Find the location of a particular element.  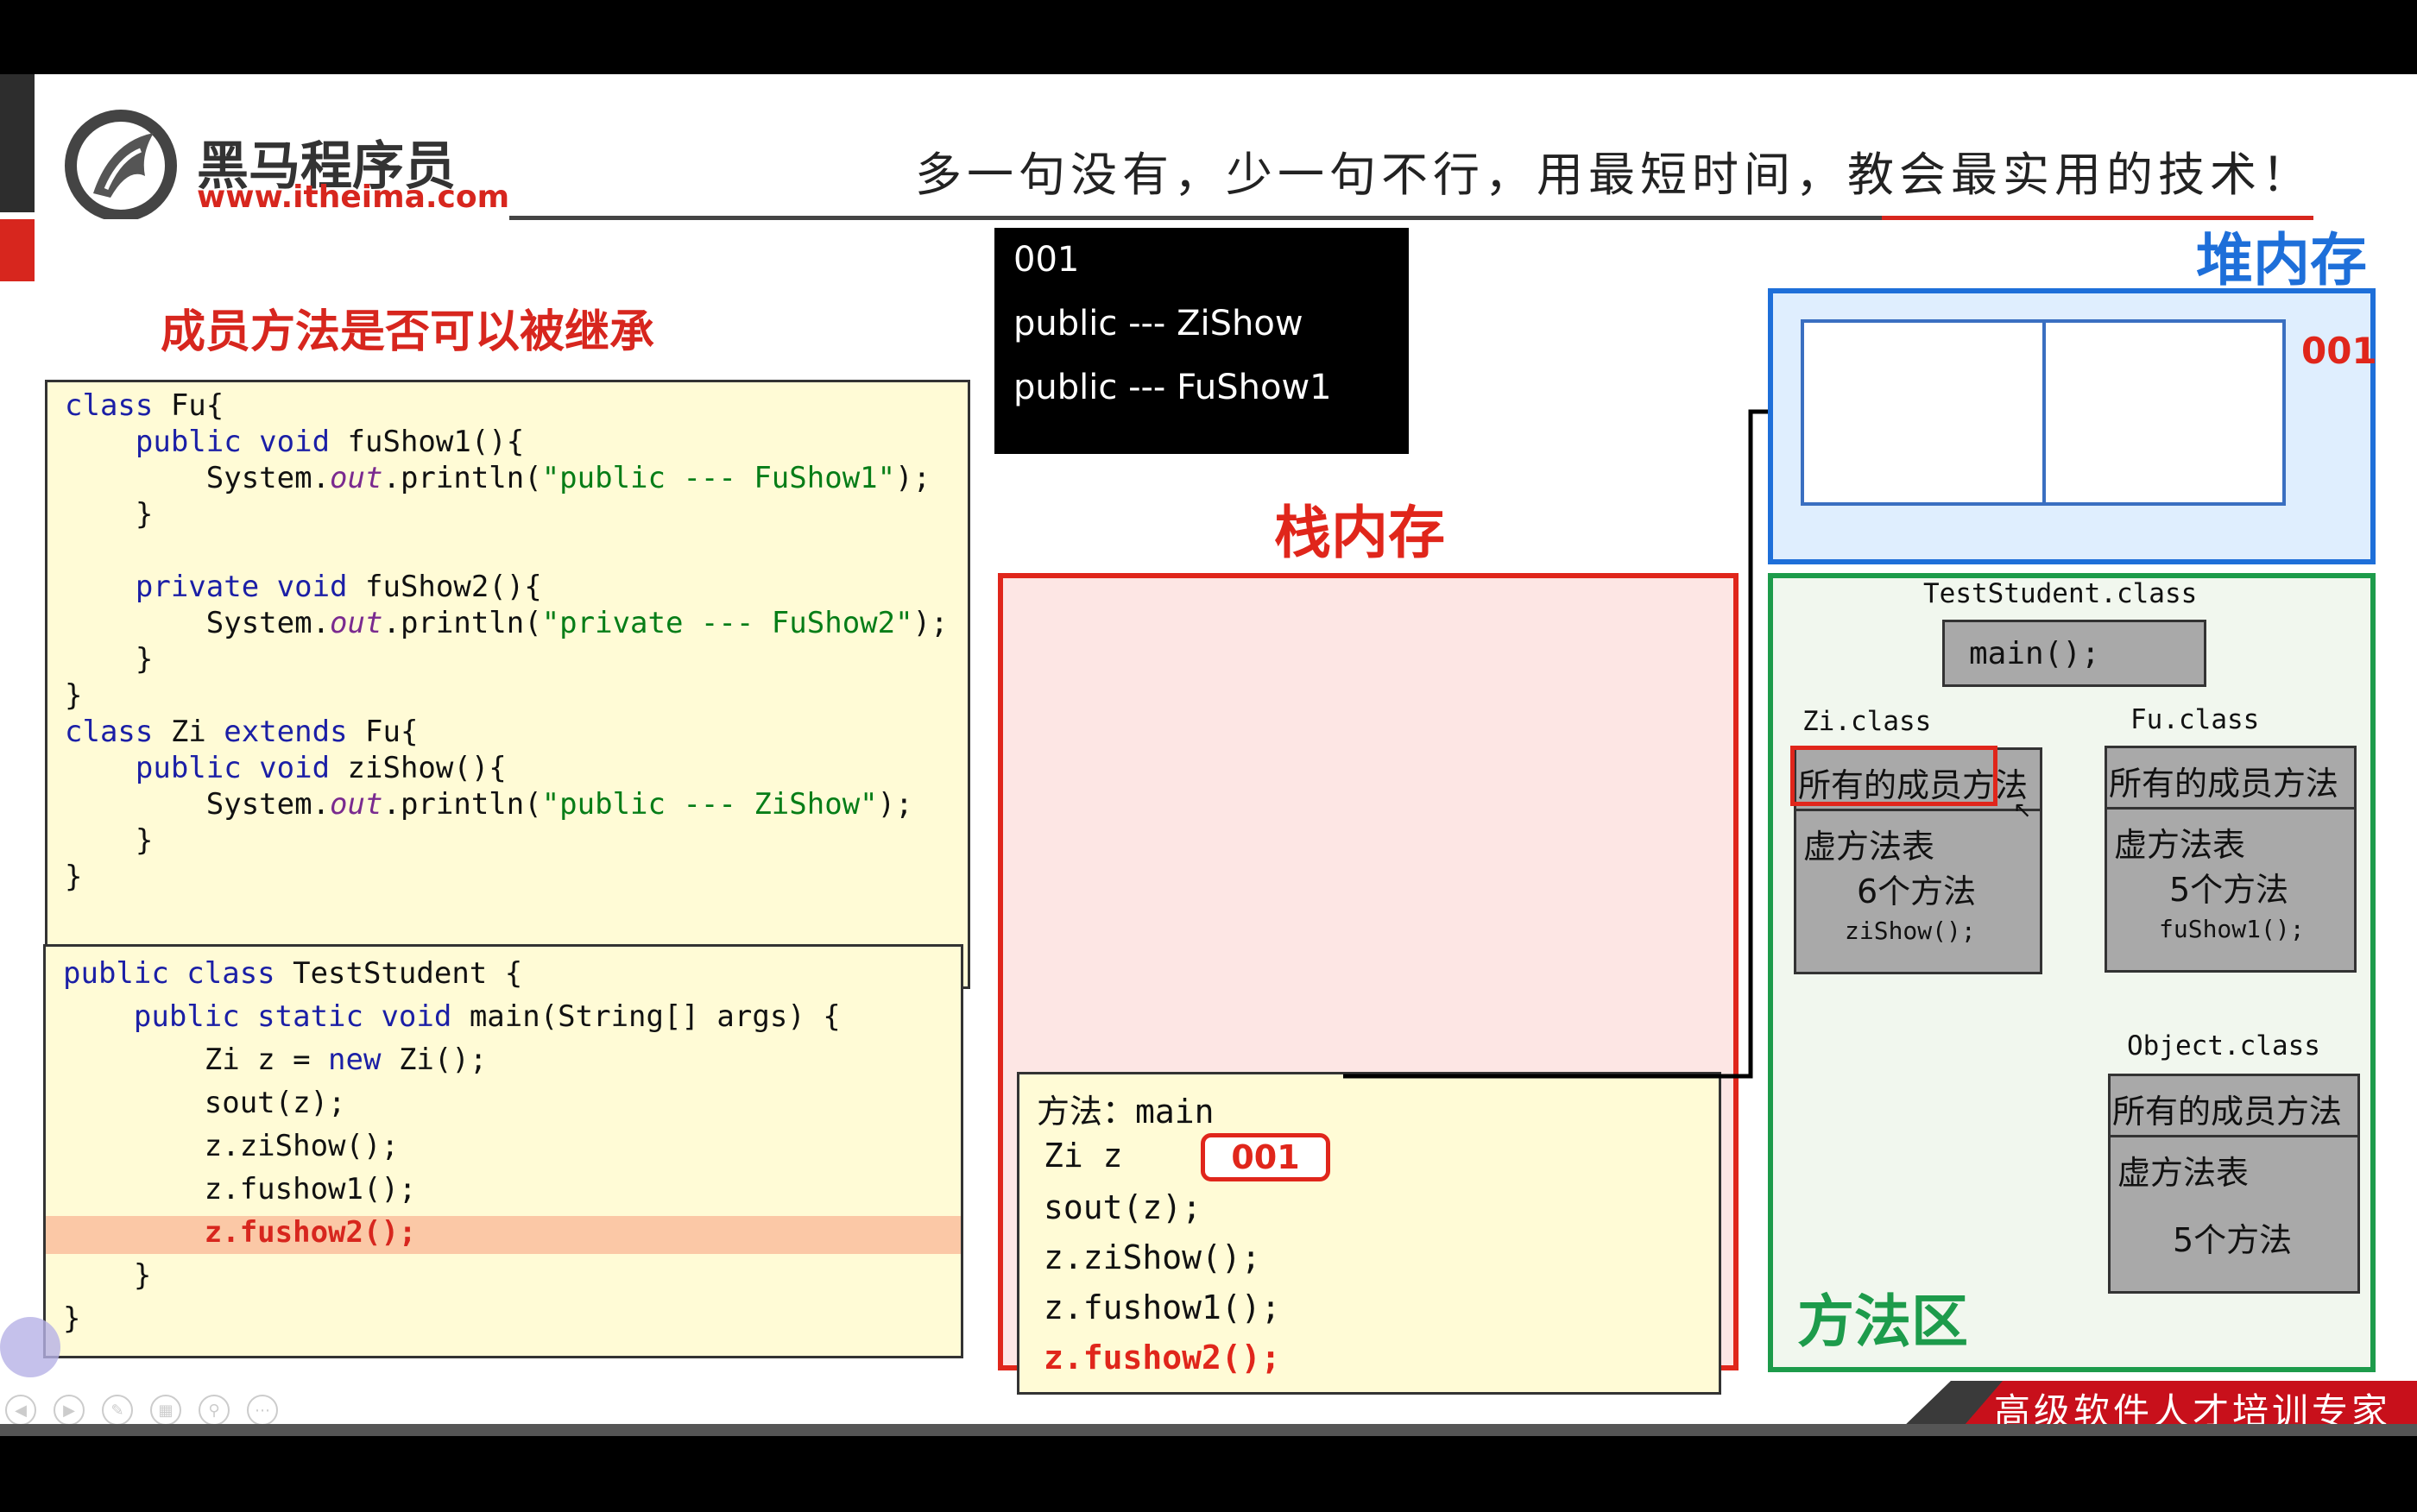

object-vtable-box: 虚方法表 5个方法 is located at coordinates (2234, 1214).